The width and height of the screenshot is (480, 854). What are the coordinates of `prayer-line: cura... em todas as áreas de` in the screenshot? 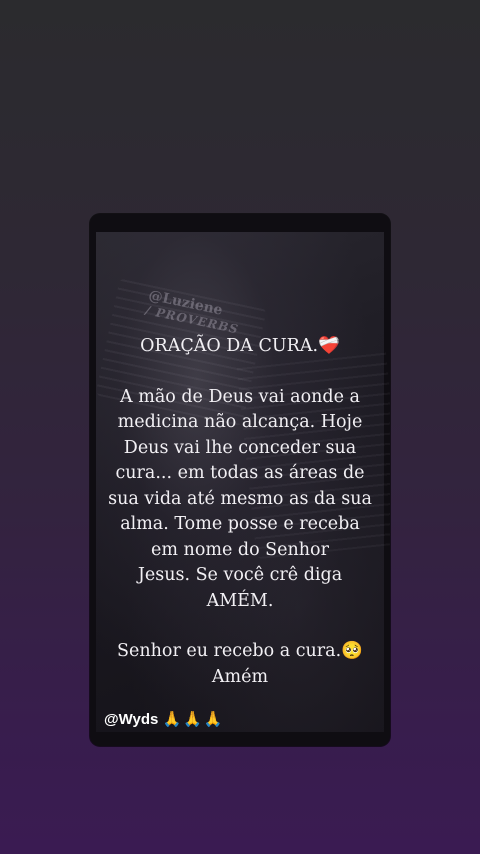 It's located at (240, 473).